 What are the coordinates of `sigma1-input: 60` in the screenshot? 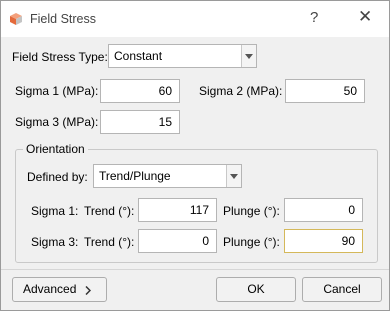 It's located at (140, 91).